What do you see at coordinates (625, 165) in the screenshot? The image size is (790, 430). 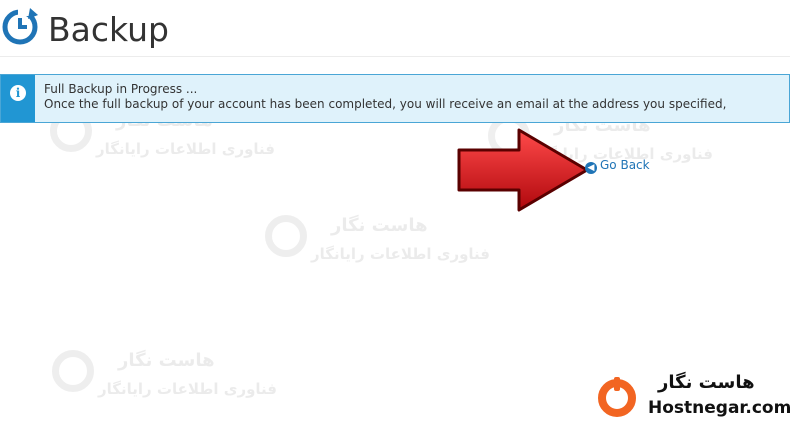 I see `go-back-label: Go Back` at bounding box center [625, 165].